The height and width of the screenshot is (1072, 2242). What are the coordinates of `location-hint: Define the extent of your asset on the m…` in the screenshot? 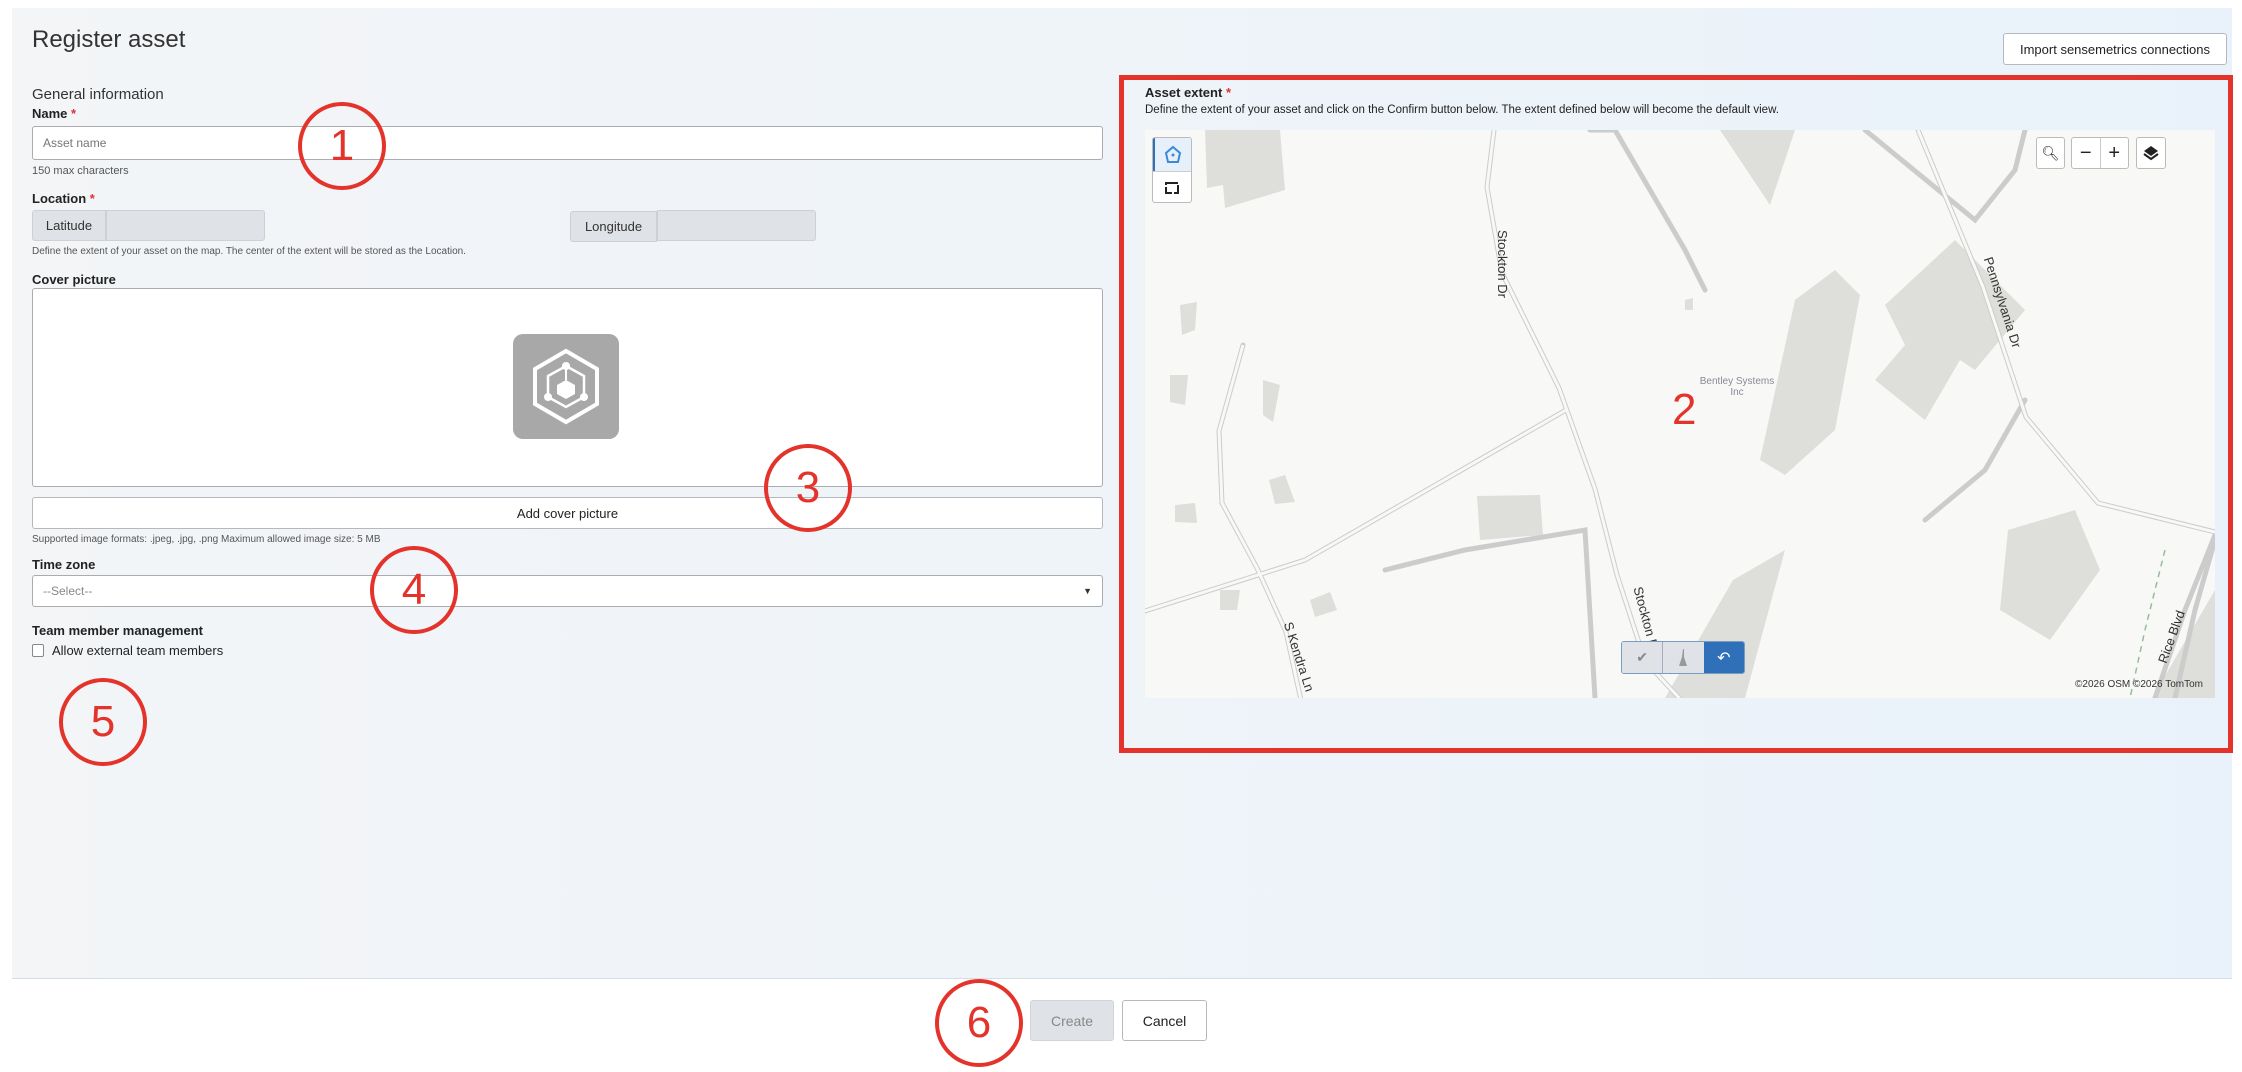 It's located at (249, 251).